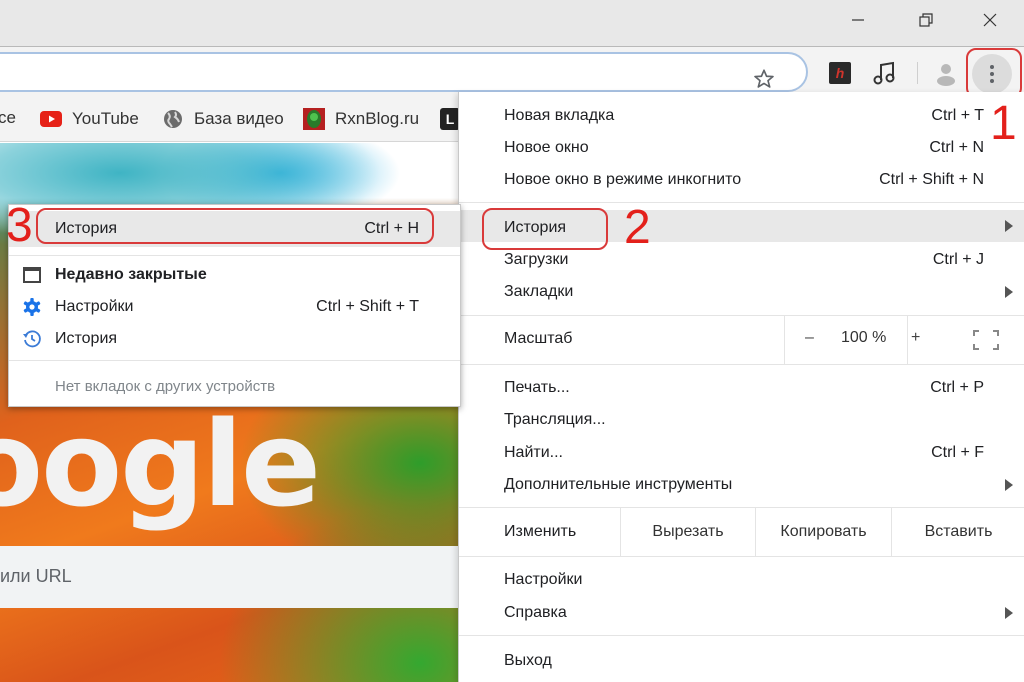  I want to click on annotation-step-1: 1, so click(1003, 123).